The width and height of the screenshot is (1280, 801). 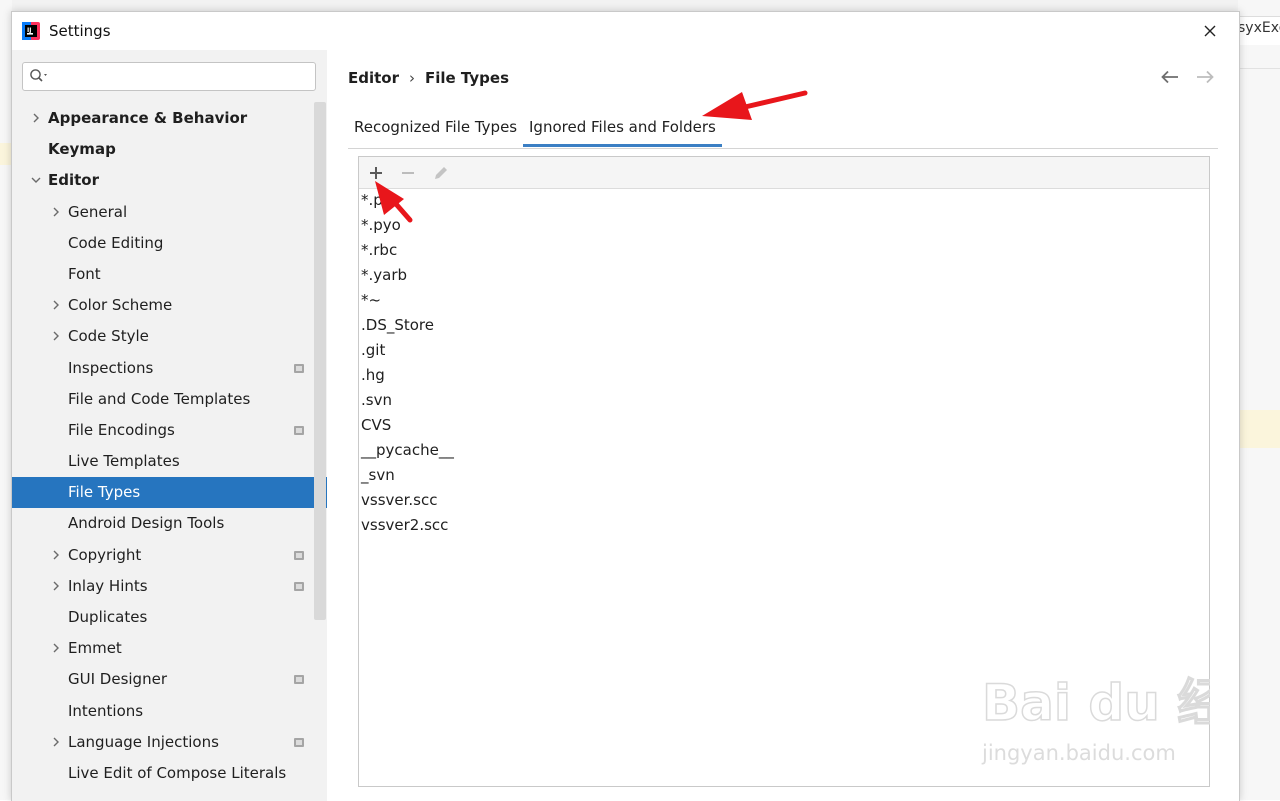 What do you see at coordinates (169, 711) in the screenshot?
I see `sidebar-item-intentions: Intentions` at bounding box center [169, 711].